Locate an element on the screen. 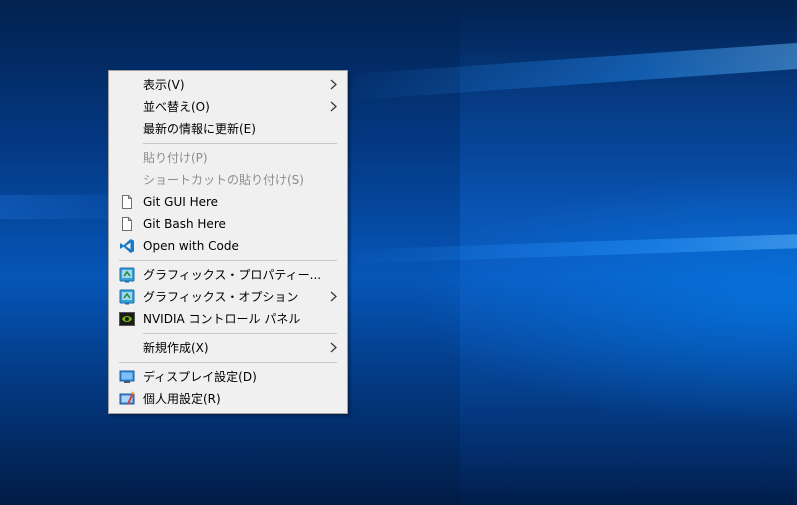 This screenshot has height=505, width=797. menu-item-refresh: 最新の情報に更新(E) is located at coordinates (228, 129).